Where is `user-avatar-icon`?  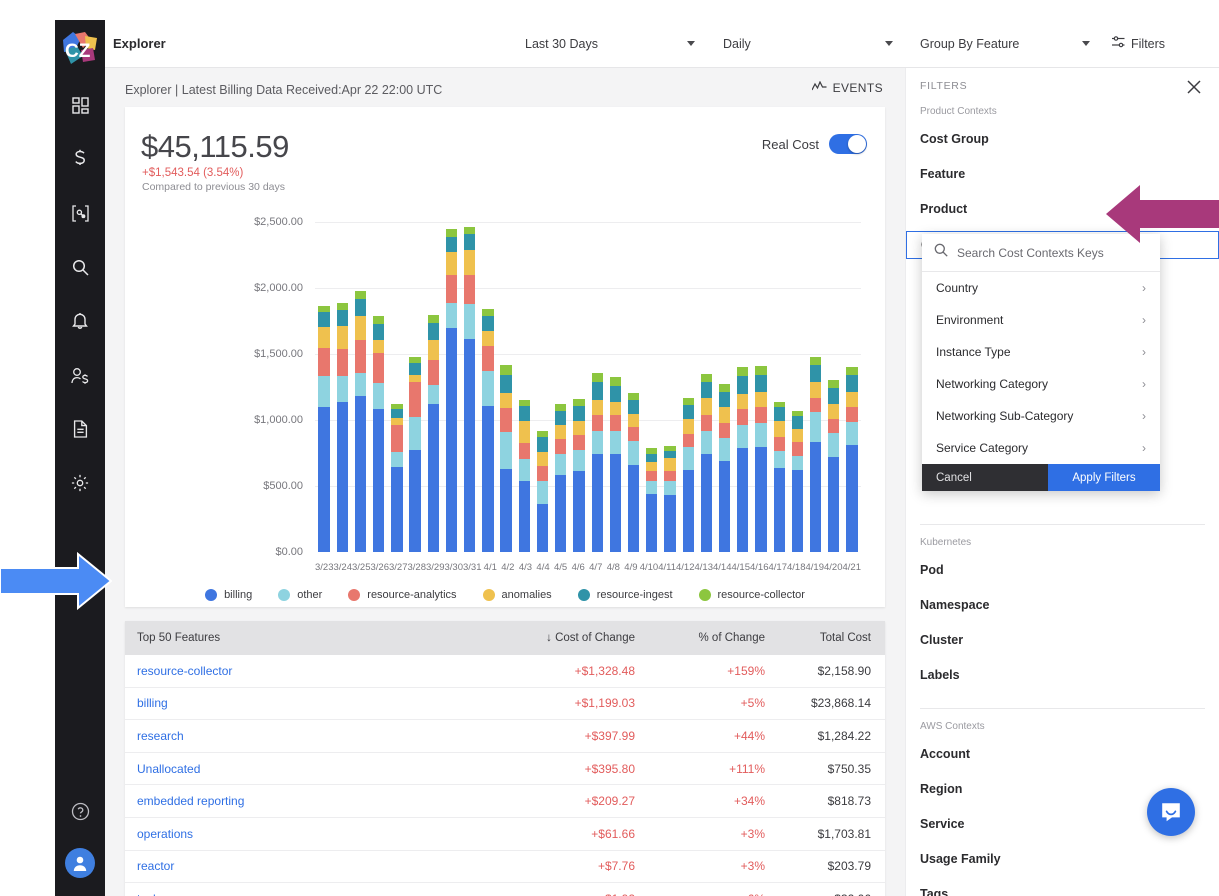 user-avatar-icon is located at coordinates (80, 863).